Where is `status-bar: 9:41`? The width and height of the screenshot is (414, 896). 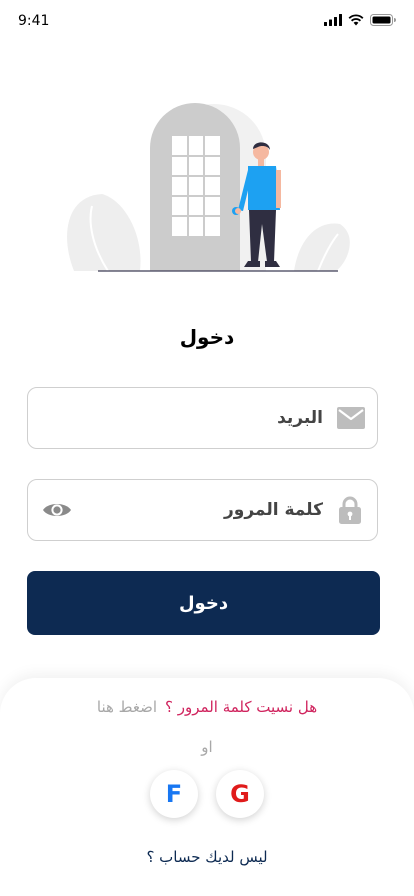
status-bar: 9:41 is located at coordinates (207, 22).